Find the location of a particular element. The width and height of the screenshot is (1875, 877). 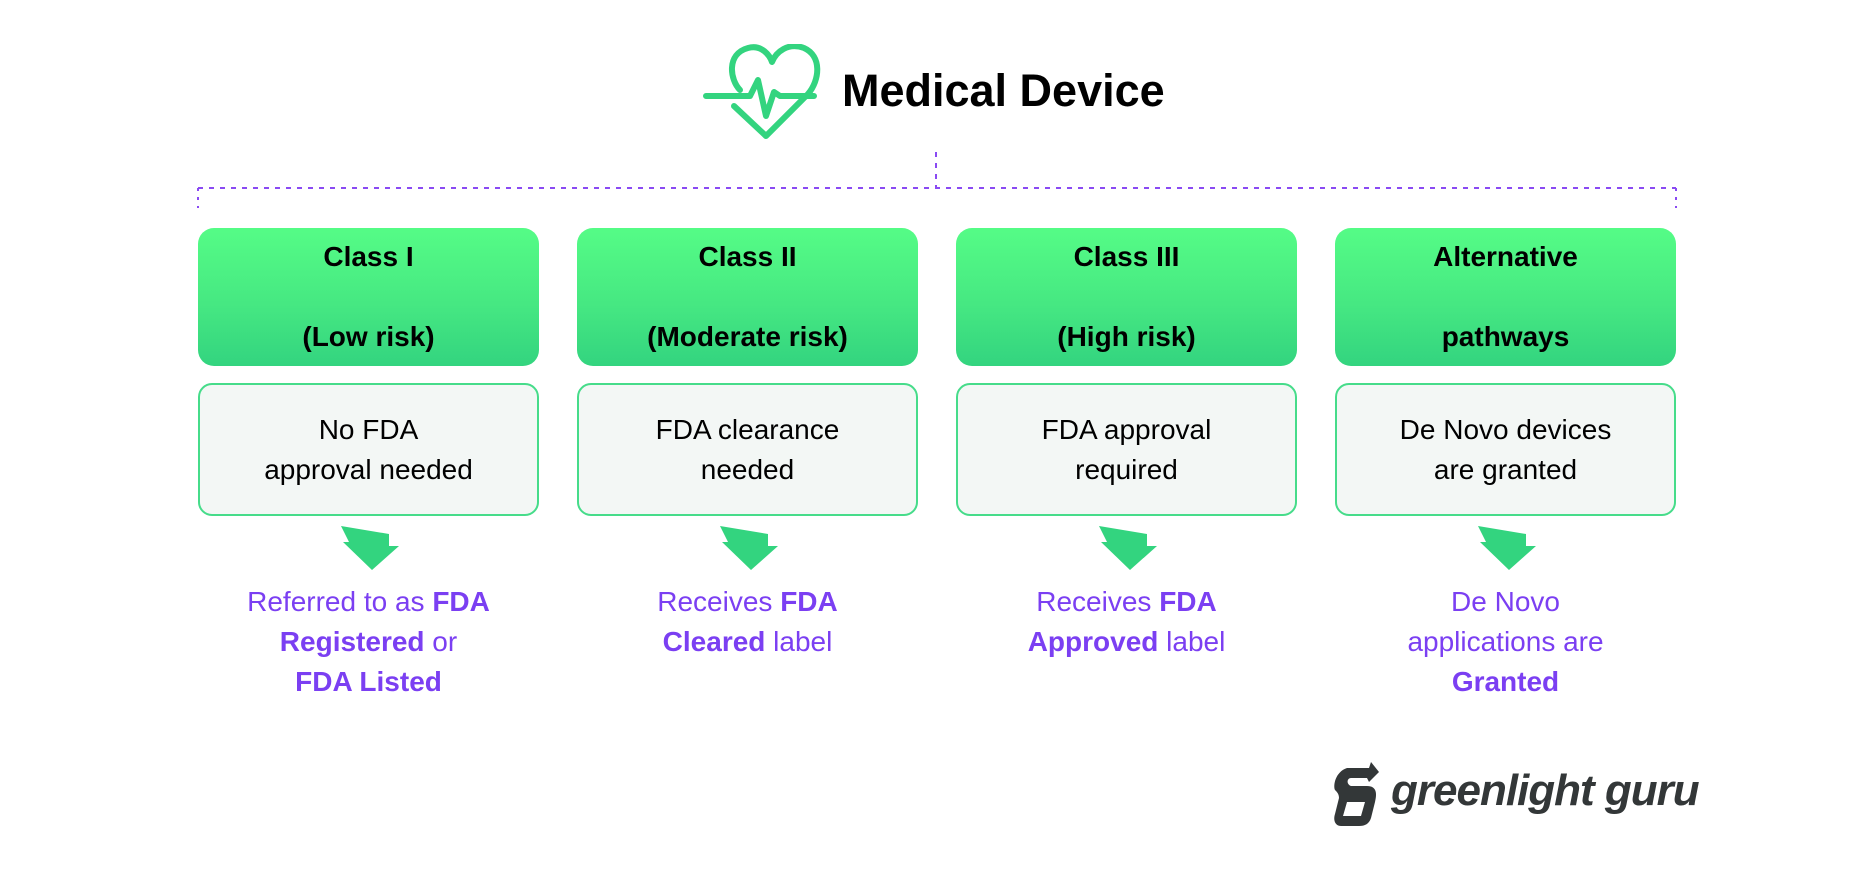

result-line: FDA Listed is located at coordinates (368, 682).